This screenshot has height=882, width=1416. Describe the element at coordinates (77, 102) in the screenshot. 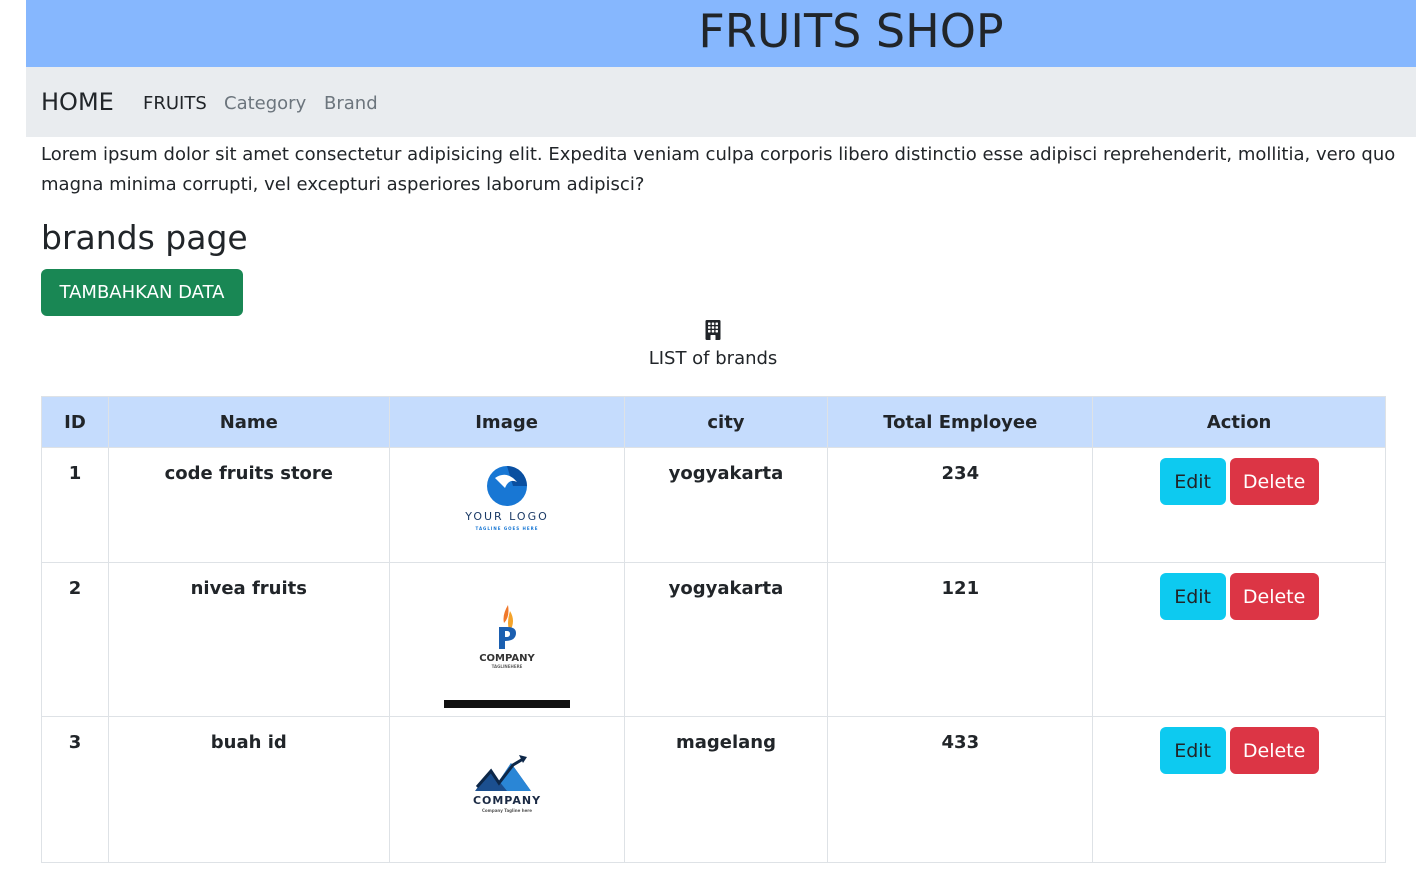

I see `nav-home-link: HOME` at that location.